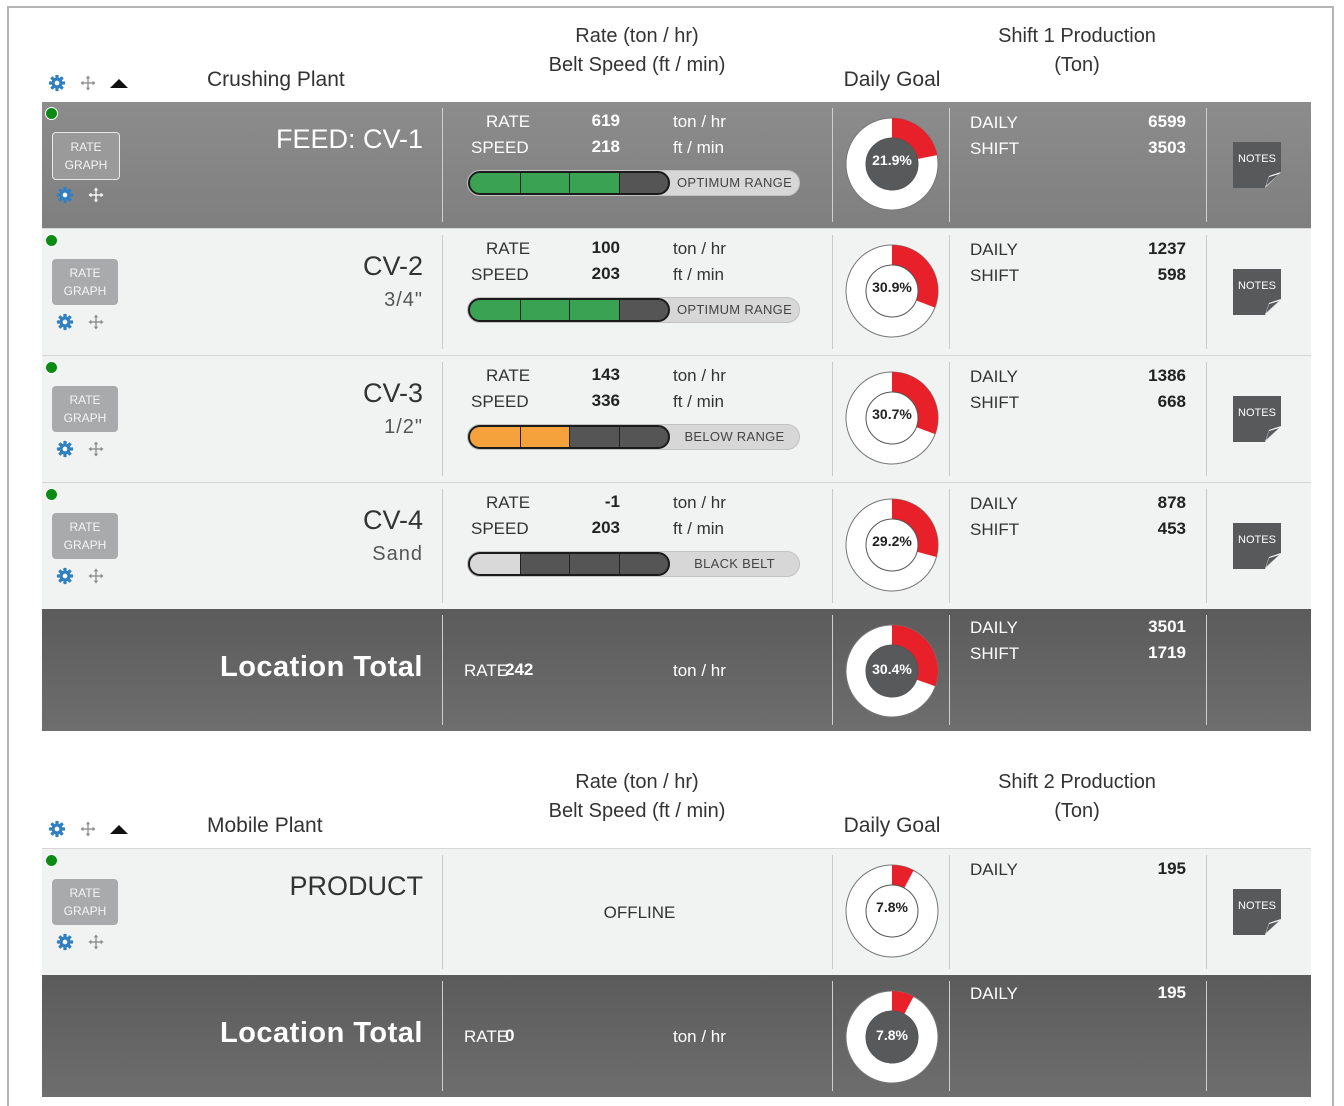 The height and width of the screenshot is (1106, 1344). I want to click on rate-graph-label: RATE, so click(85, 893).